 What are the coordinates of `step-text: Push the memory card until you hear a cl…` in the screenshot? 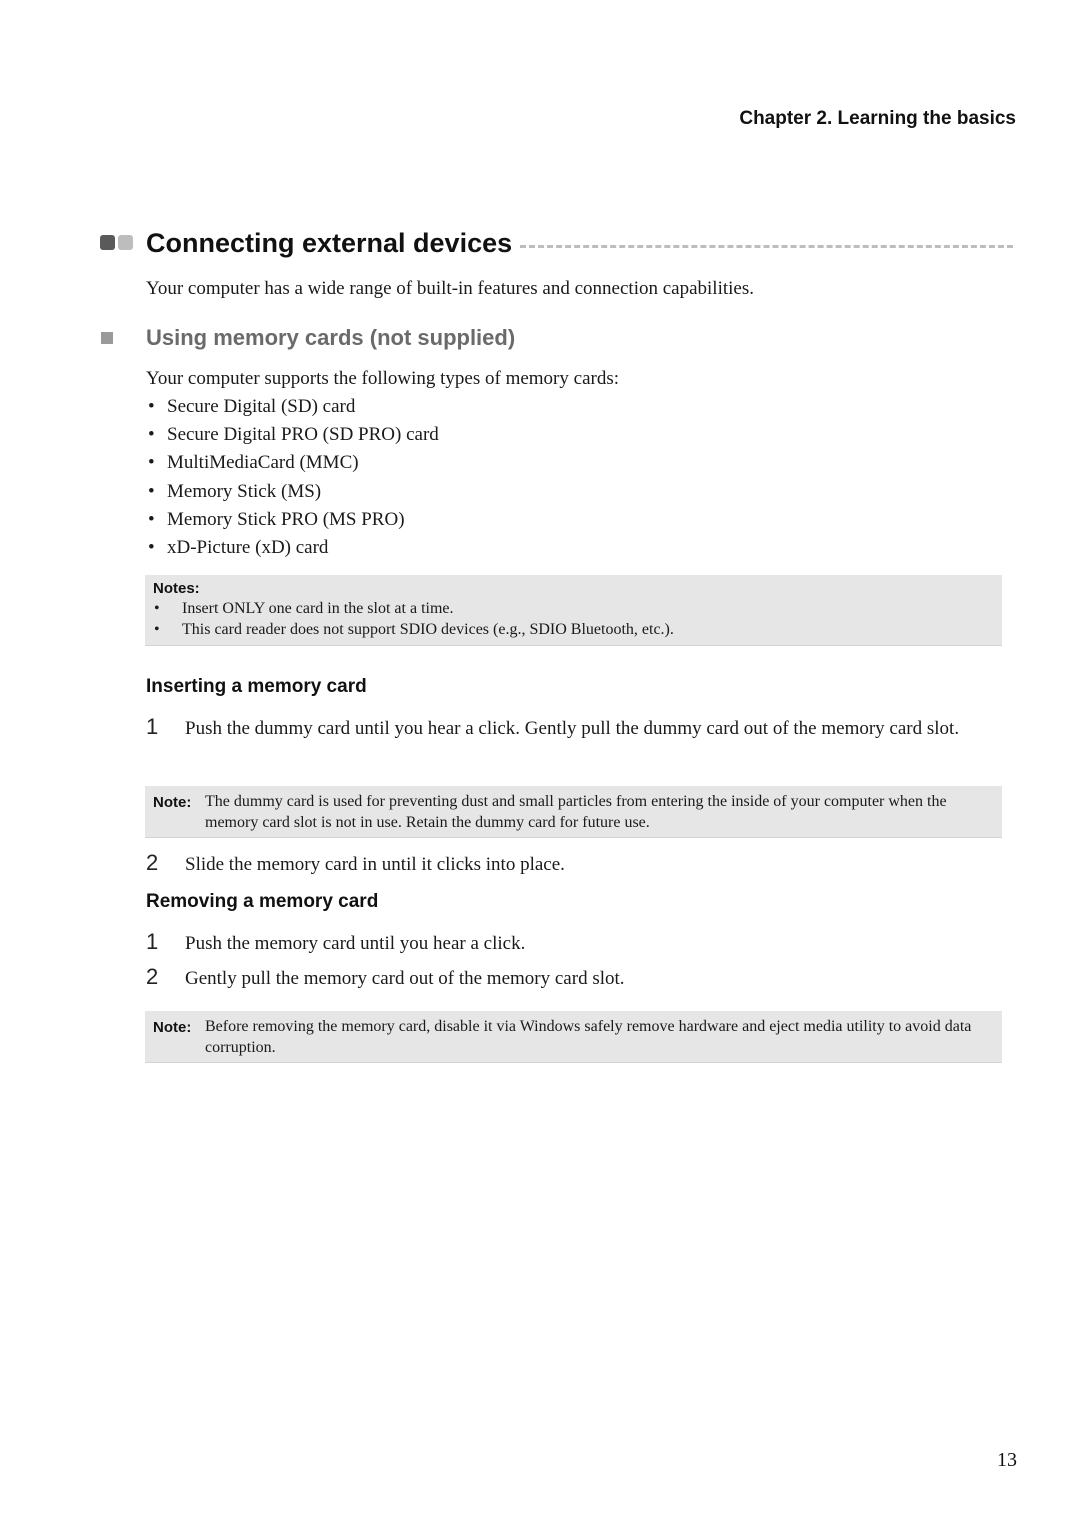 It's located at (355, 943).